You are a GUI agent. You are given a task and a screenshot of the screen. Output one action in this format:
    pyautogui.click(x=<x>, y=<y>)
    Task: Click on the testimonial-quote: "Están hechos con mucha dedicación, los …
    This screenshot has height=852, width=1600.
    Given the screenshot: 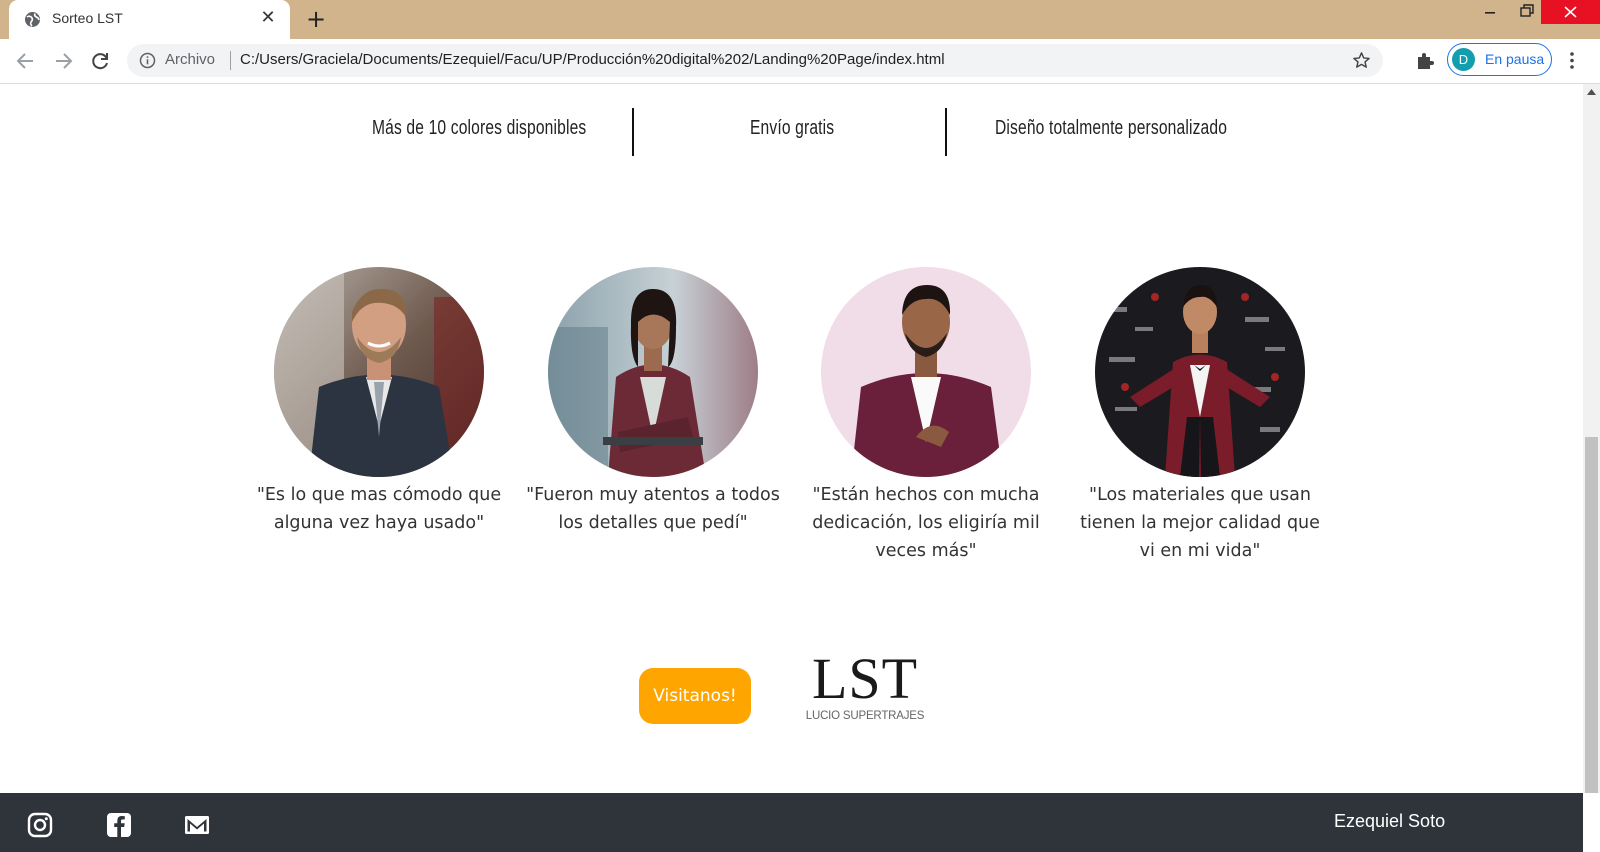 What is the action you would take?
    pyautogui.click(x=926, y=523)
    